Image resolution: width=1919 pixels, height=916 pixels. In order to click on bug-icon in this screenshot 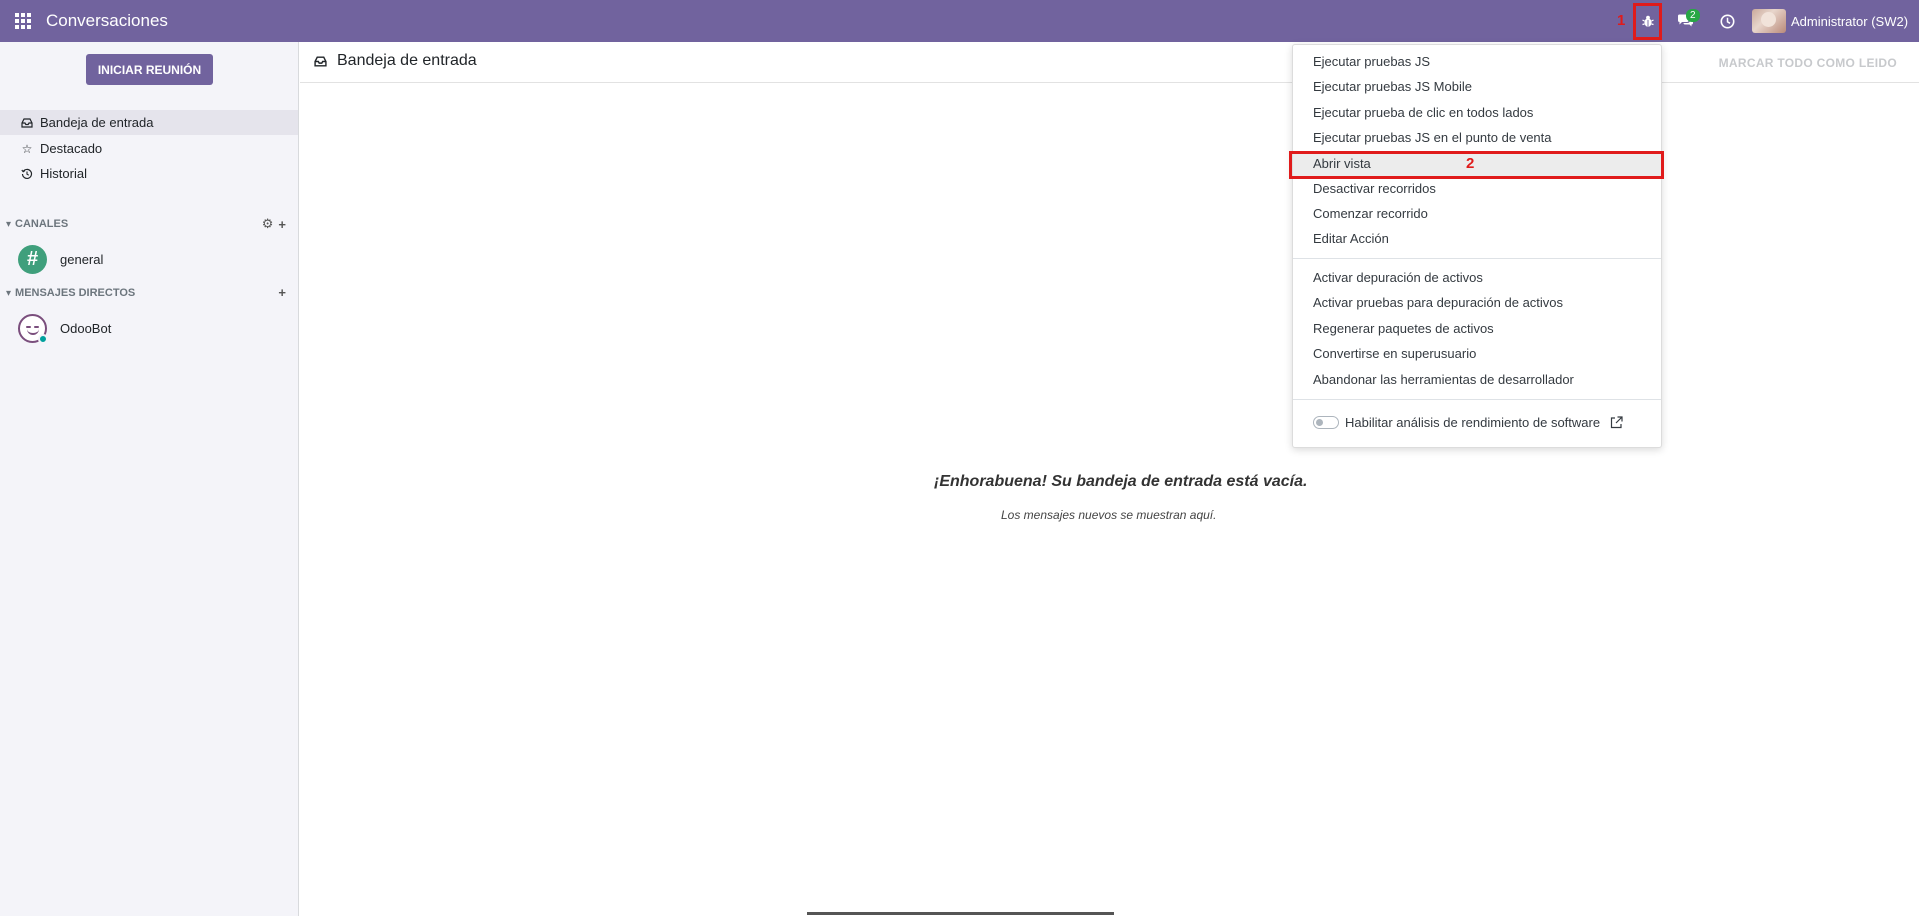, I will do `click(1647, 21)`.